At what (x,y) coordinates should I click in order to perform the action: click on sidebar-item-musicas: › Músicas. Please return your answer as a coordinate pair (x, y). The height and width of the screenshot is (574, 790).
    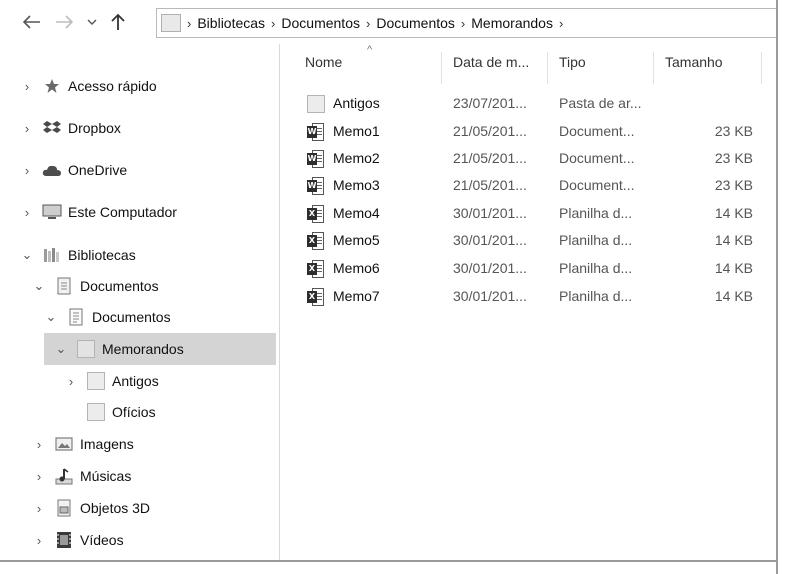
    Looking at the image, I should click on (81, 476).